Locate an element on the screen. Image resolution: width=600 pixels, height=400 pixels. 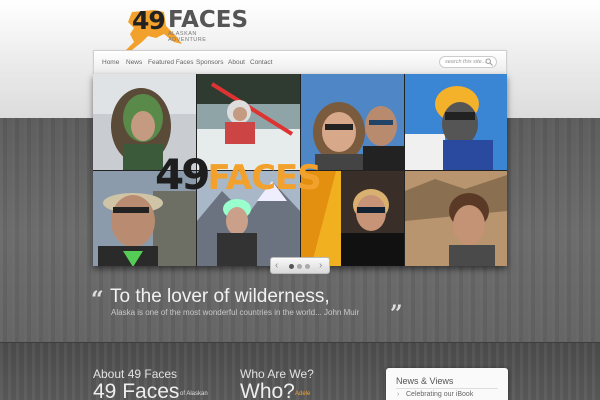
nav-item-about: About is located at coordinates (236, 62).